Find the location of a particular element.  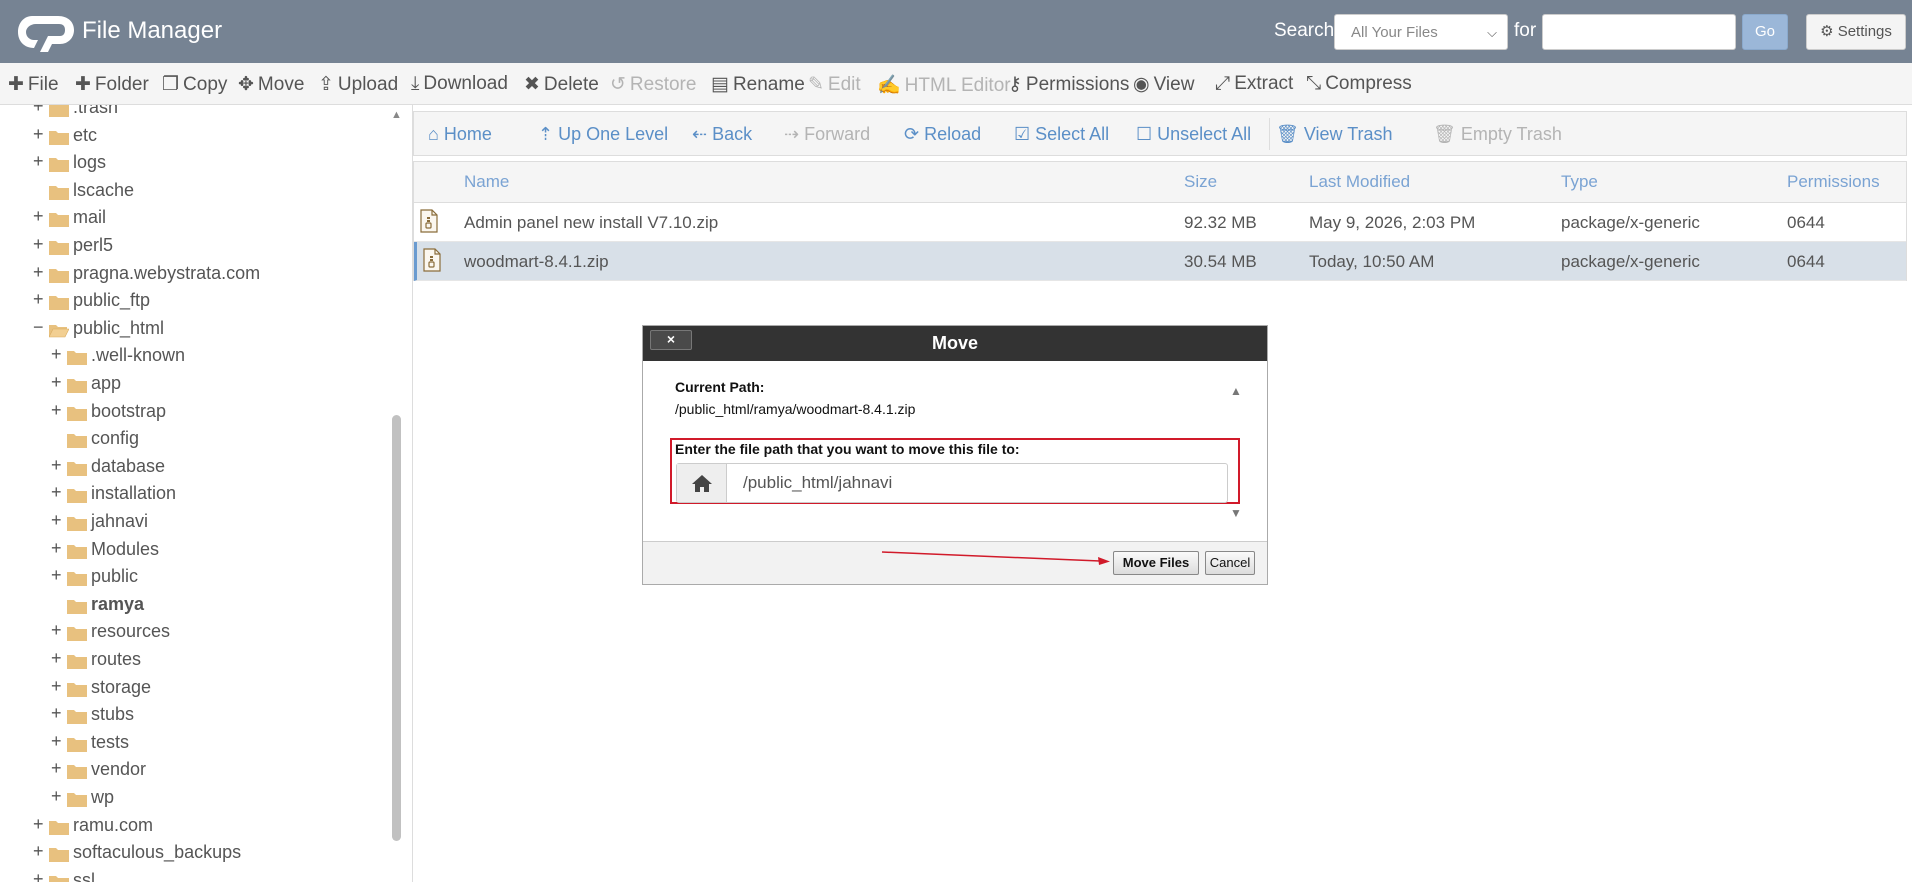

toolbar-extract-button: ⤢ Extract is located at coordinates (1254, 84).